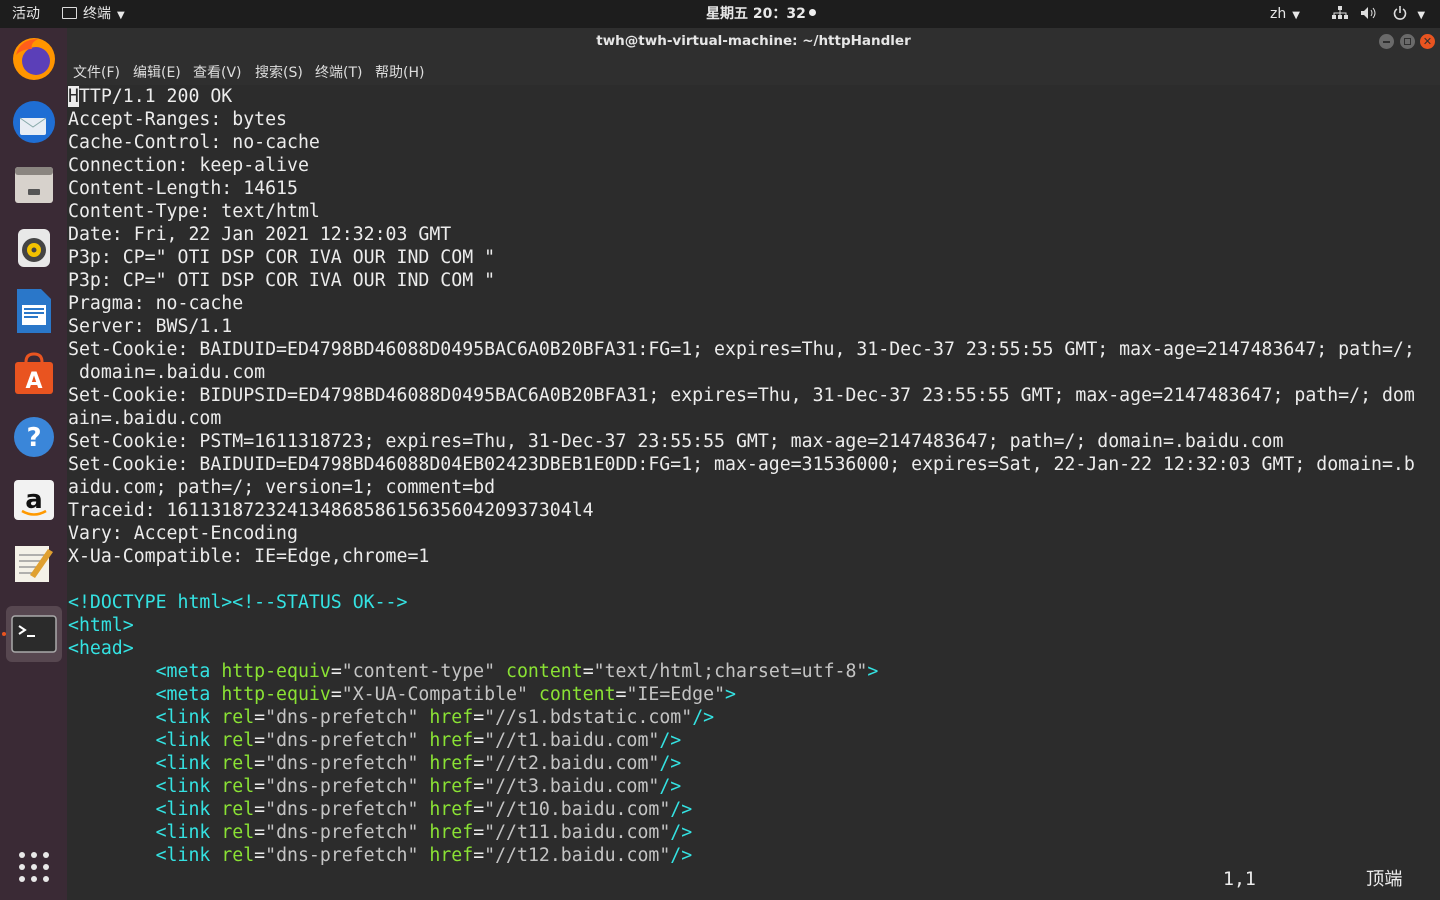 The height and width of the screenshot is (900, 1440). What do you see at coordinates (157, 72) in the screenshot?
I see `menu-edit: 编辑(E)` at bounding box center [157, 72].